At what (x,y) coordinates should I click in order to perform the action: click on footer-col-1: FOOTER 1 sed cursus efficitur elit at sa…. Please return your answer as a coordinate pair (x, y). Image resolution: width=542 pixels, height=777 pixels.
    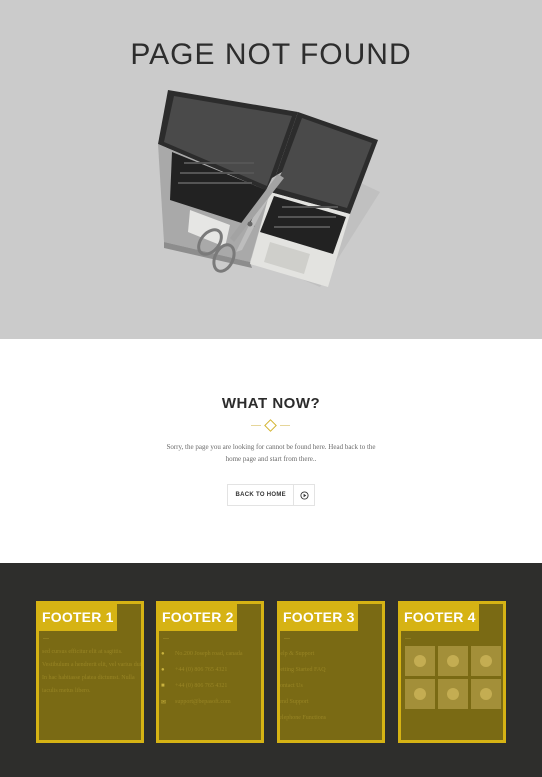
    Looking at the image, I should click on (90, 672).